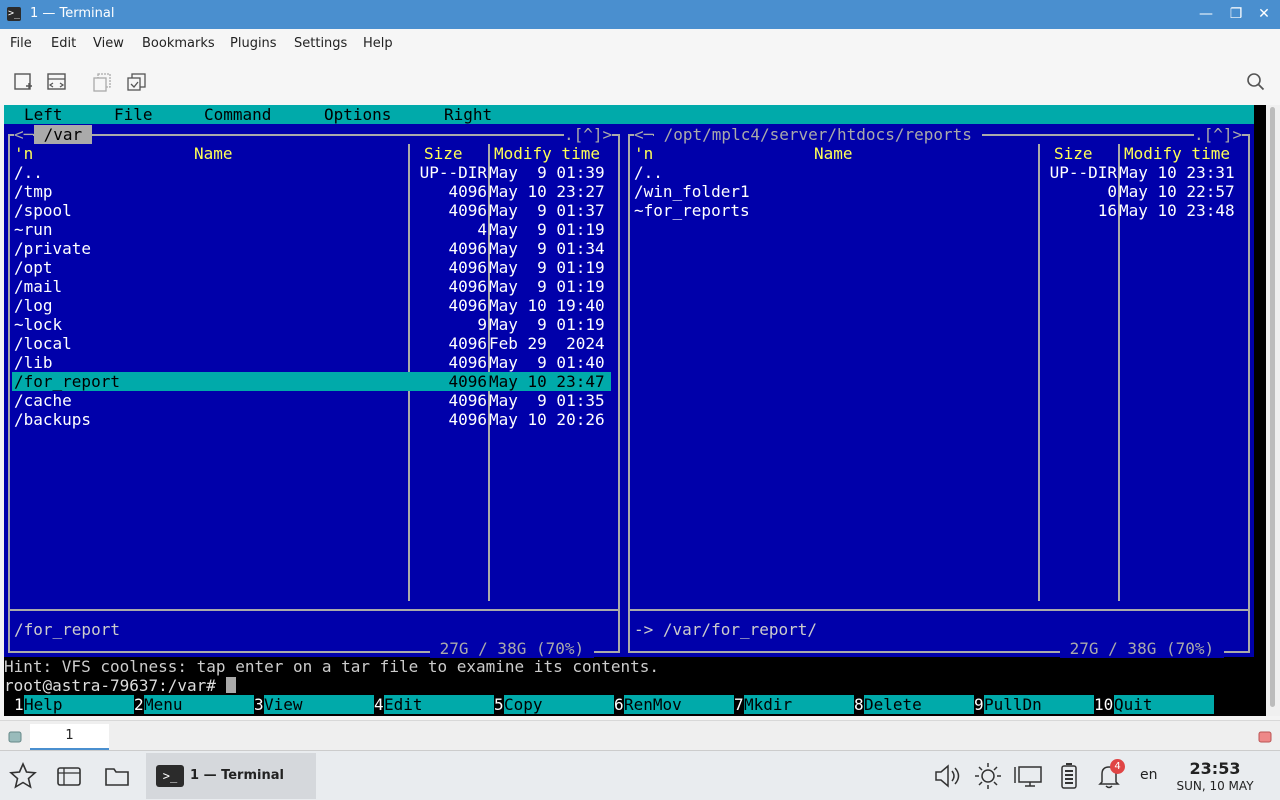 The image size is (1280, 800). Describe the element at coordinates (57, 82) in the screenshot. I see `split-view-icon` at that location.